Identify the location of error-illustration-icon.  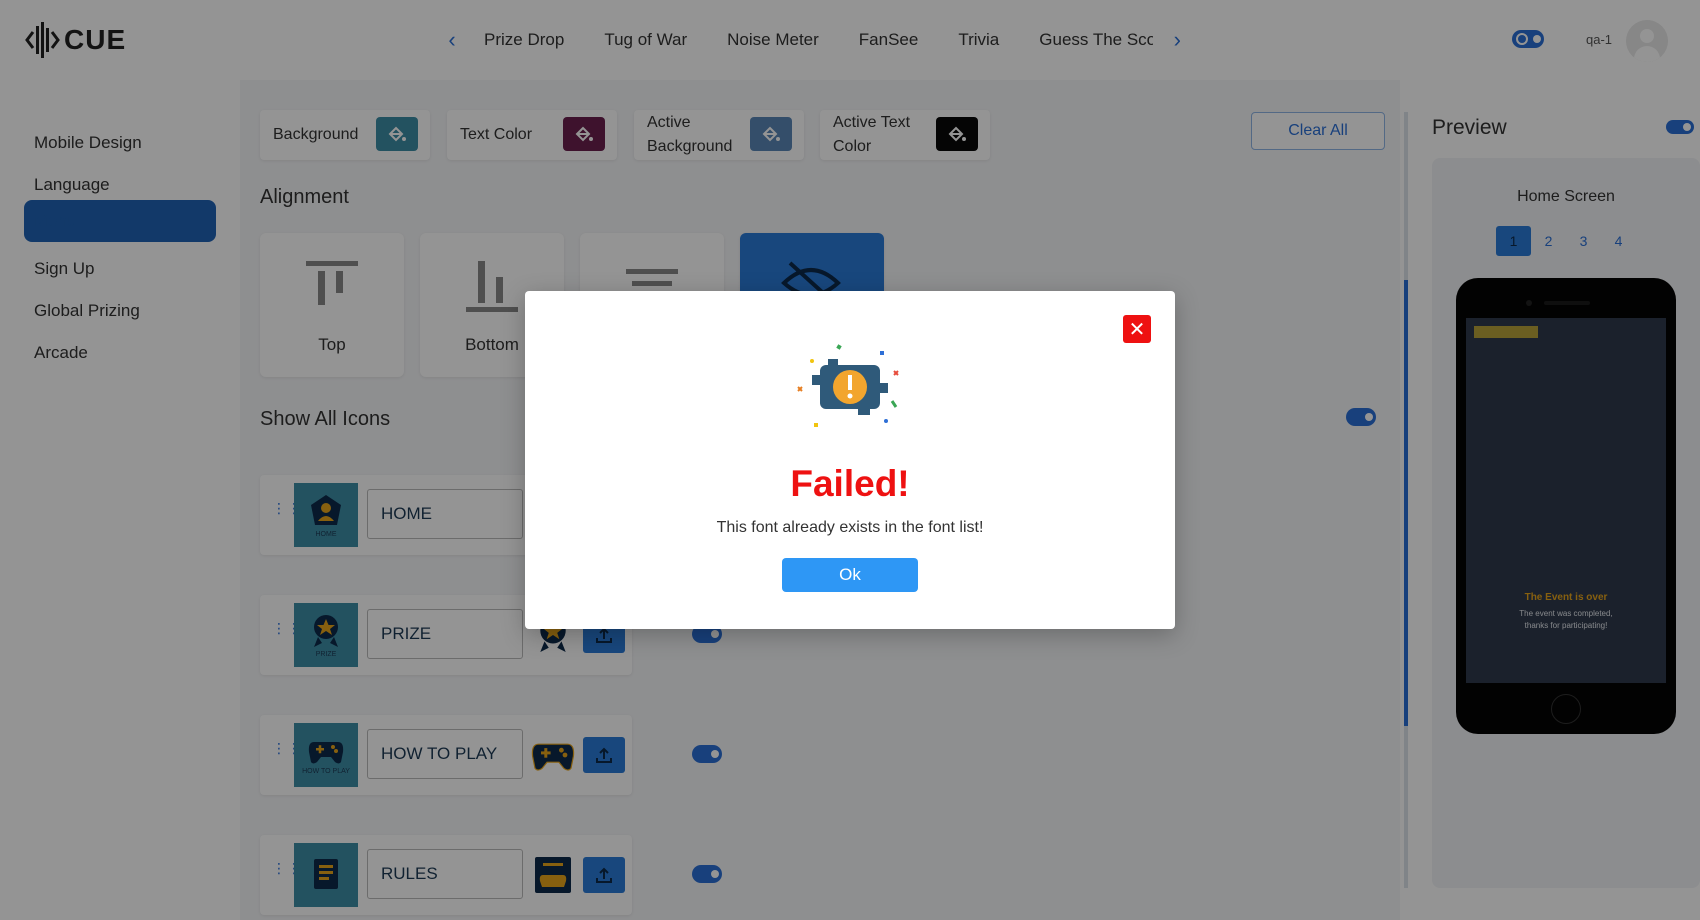
(848, 385).